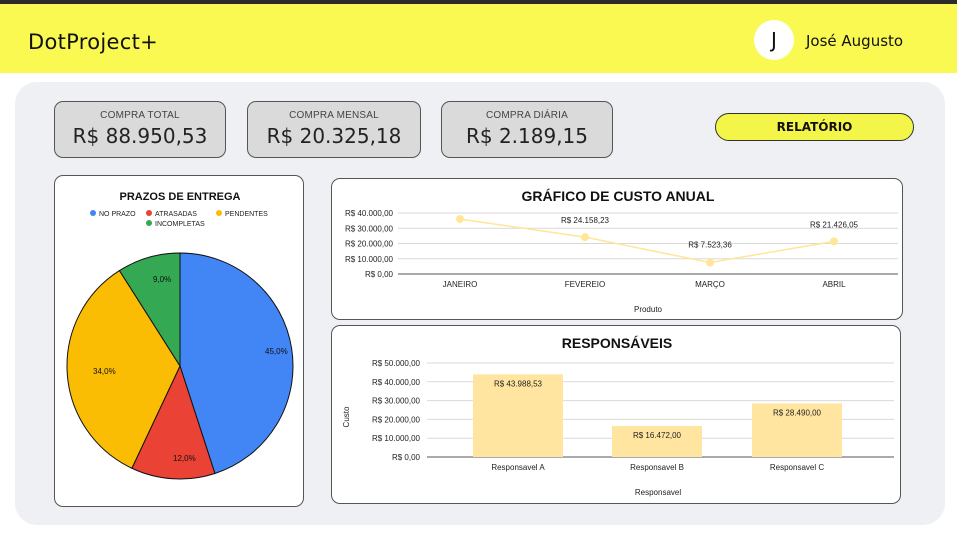 The height and width of the screenshot is (542, 957). Describe the element at coordinates (334, 115) in the screenshot. I see `kpi-label: COMPRA MENSAL` at that location.